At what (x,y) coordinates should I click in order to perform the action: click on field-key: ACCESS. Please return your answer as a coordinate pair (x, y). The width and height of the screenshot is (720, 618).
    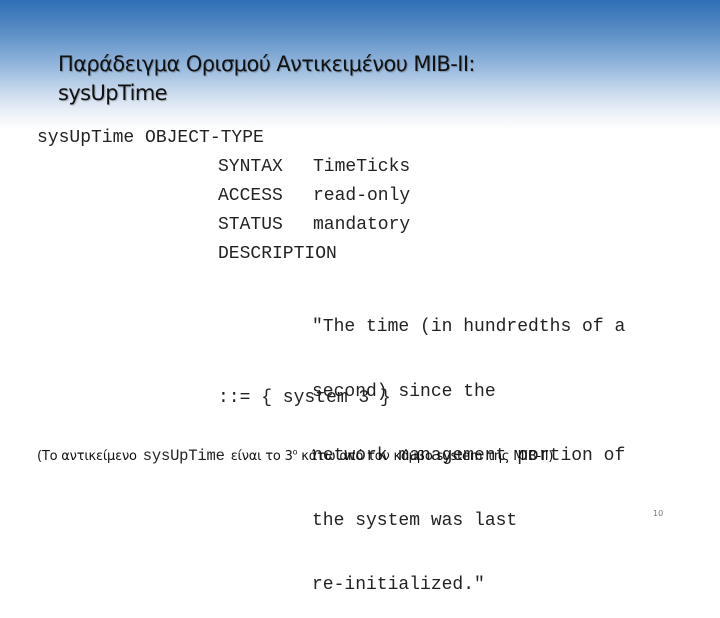
    Looking at the image, I should click on (250, 196).